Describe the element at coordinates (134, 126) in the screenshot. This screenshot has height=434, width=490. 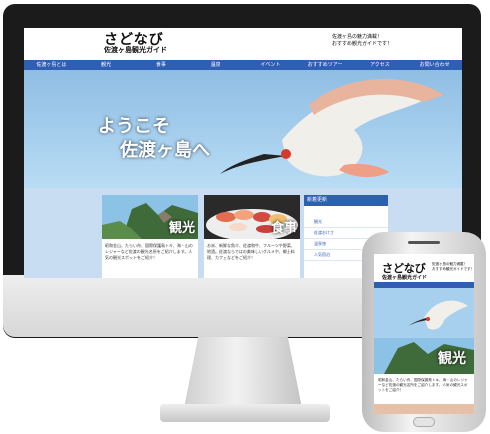
I see `hero-heading-line1: ようこそ` at that location.